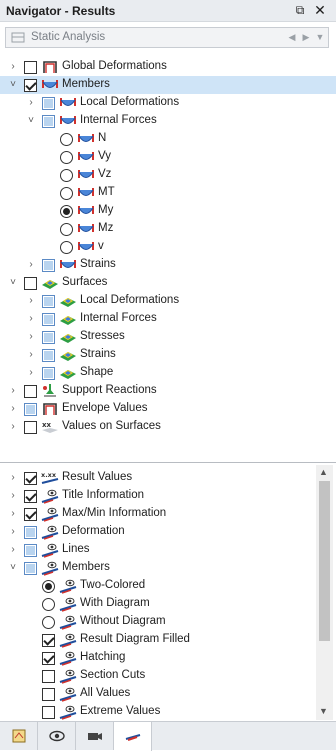 The width and height of the screenshot is (336, 751). Describe the element at coordinates (168, 373) in the screenshot. I see `tree-item-shape: › Shape` at that location.